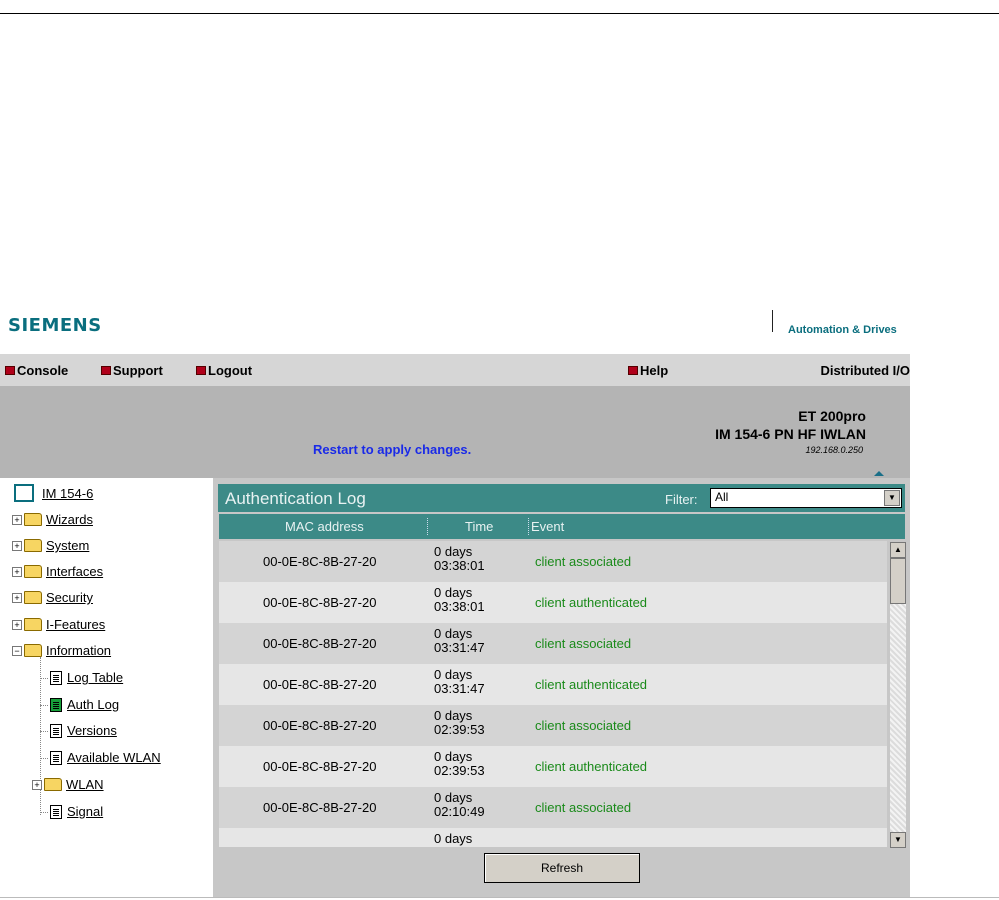 Image resolution: width=999 pixels, height=900 pixels. I want to click on table-header: MAC address Time Event, so click(562, 526).